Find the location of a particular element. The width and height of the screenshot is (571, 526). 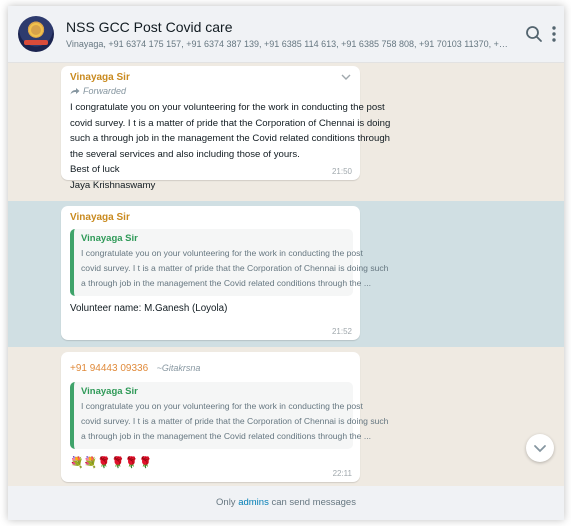

menu-icon is located at coordinates (554, 34).